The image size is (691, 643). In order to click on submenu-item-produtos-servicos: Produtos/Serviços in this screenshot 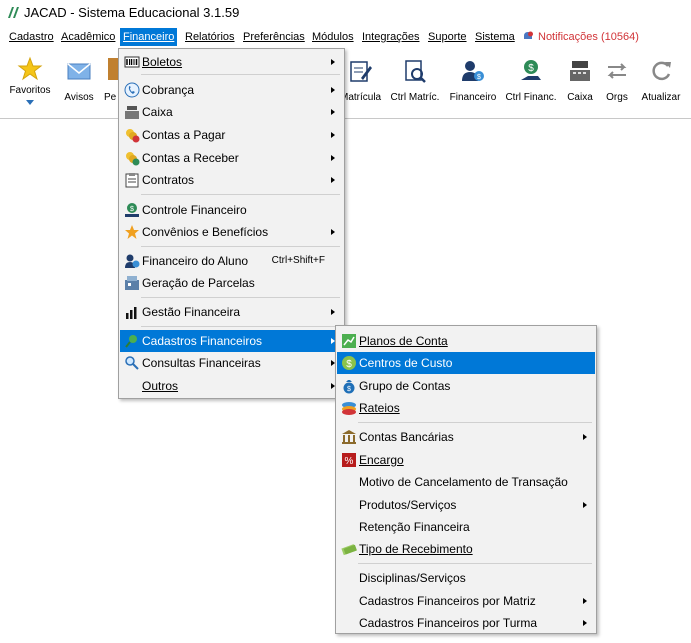, I will do `click(466, 505)`.